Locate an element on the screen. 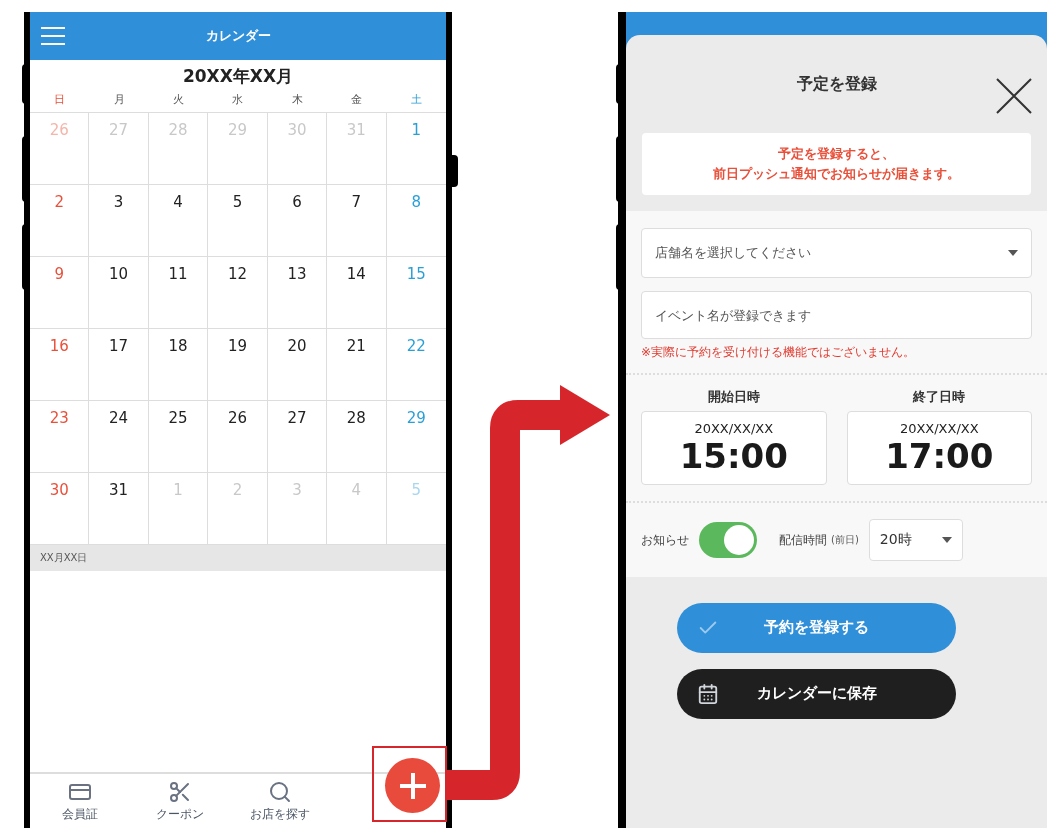  add-button is located at coordinates (412, 785).